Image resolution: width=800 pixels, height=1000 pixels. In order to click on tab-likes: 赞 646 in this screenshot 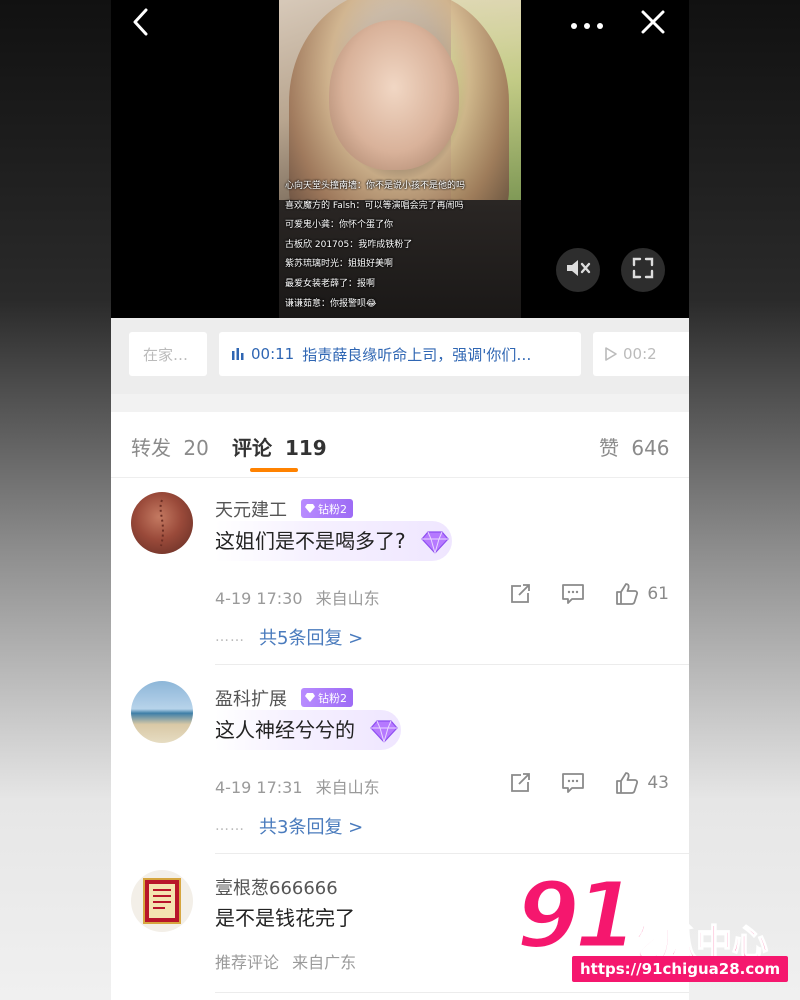, I will do `click(634, 446)`.